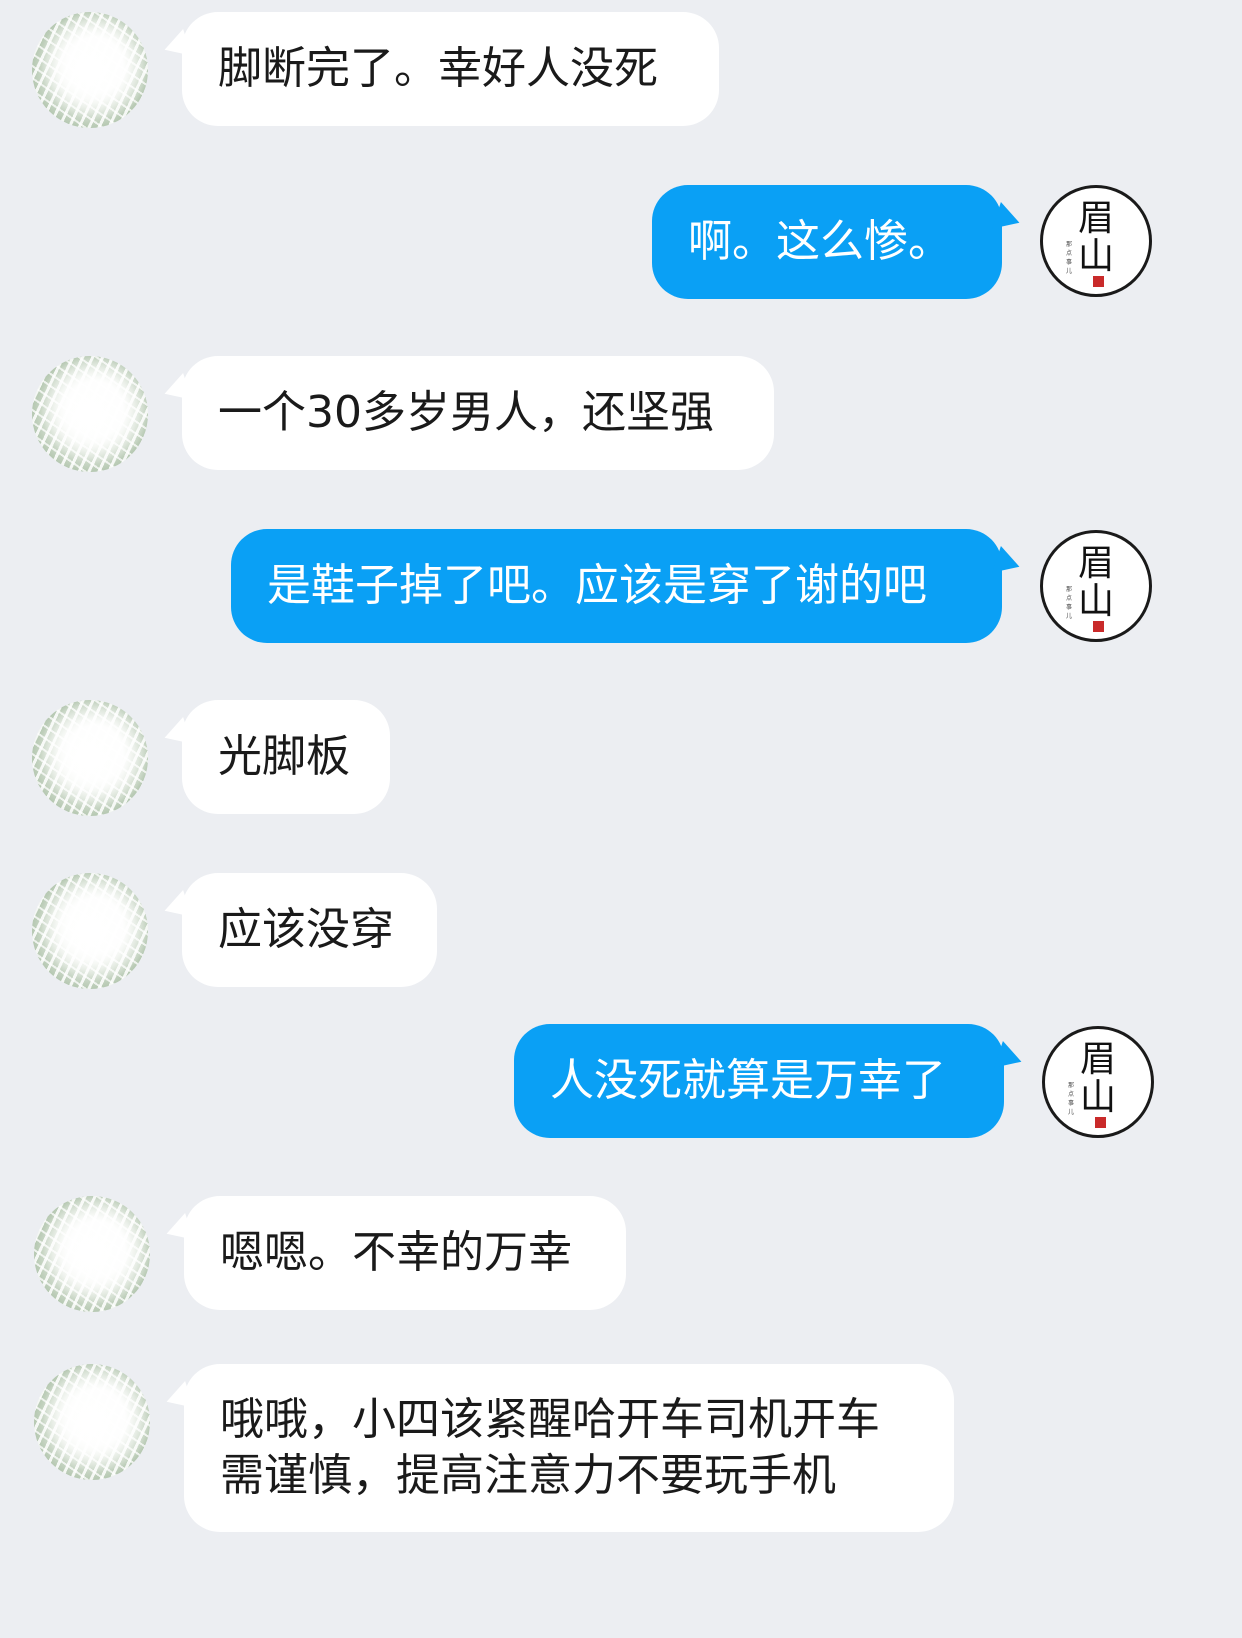  Describe the element at coordinates (820, 241) in the screenshot. I see `message-text: 啊。这么惨。` at that location.